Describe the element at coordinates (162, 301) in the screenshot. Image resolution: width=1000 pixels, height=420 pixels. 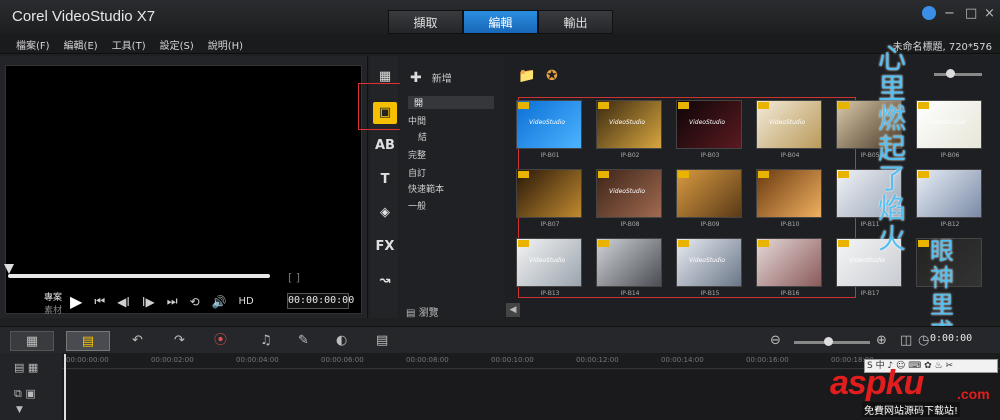
I see `transport-controls: ▶ ⏮ ◀Ⅰ Ⅰ▶ ⏭ ⟲ 🔊 HD` at that location.